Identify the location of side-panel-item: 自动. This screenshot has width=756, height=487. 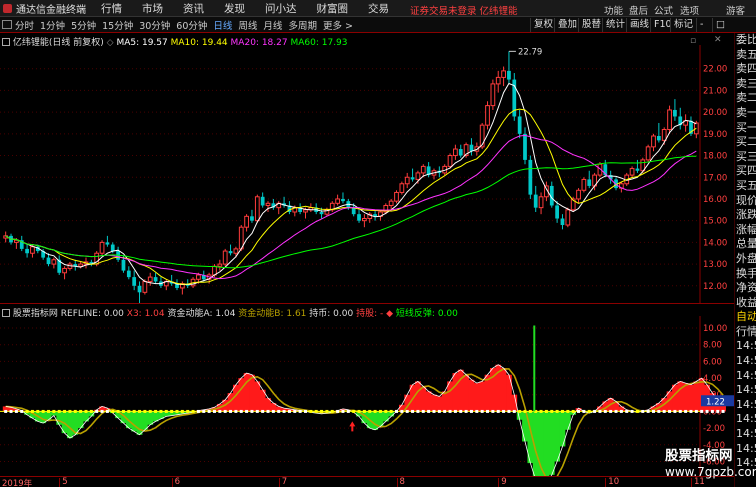
(745, 317).